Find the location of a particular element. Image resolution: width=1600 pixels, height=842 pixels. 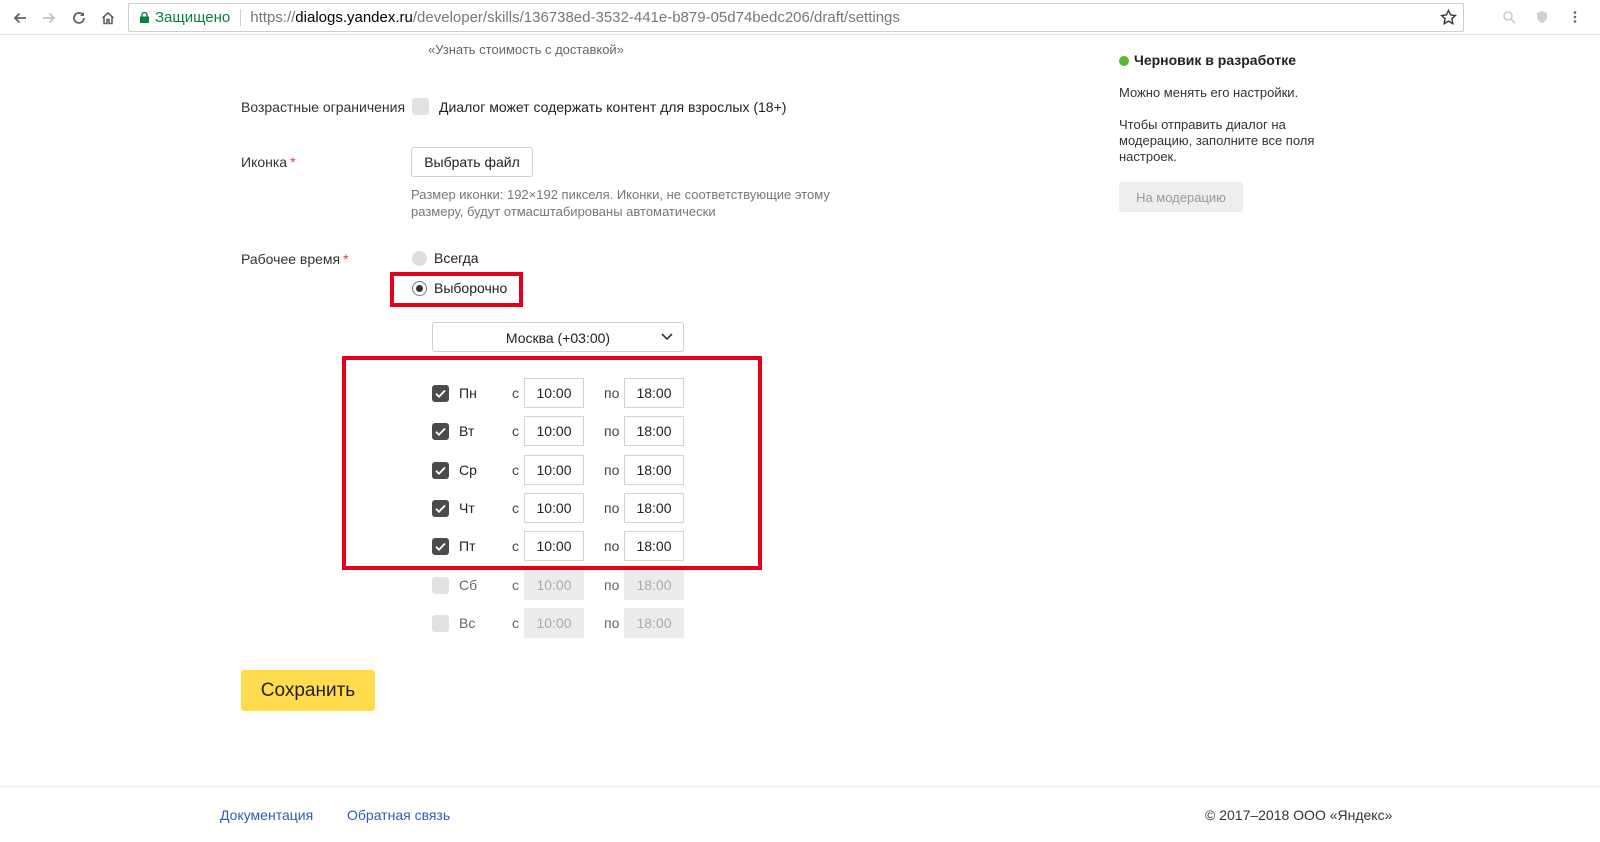

work-time-label-text: Рабочее время is located at coordinates (291, 259).